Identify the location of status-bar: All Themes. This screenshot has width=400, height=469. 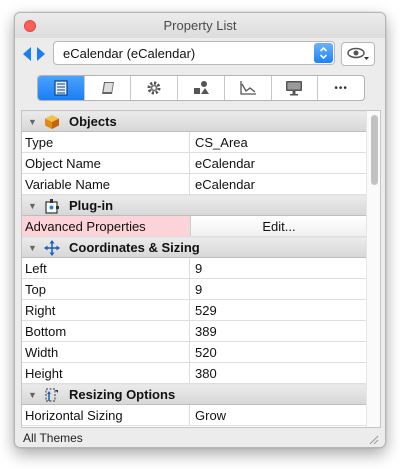
(200, 437).